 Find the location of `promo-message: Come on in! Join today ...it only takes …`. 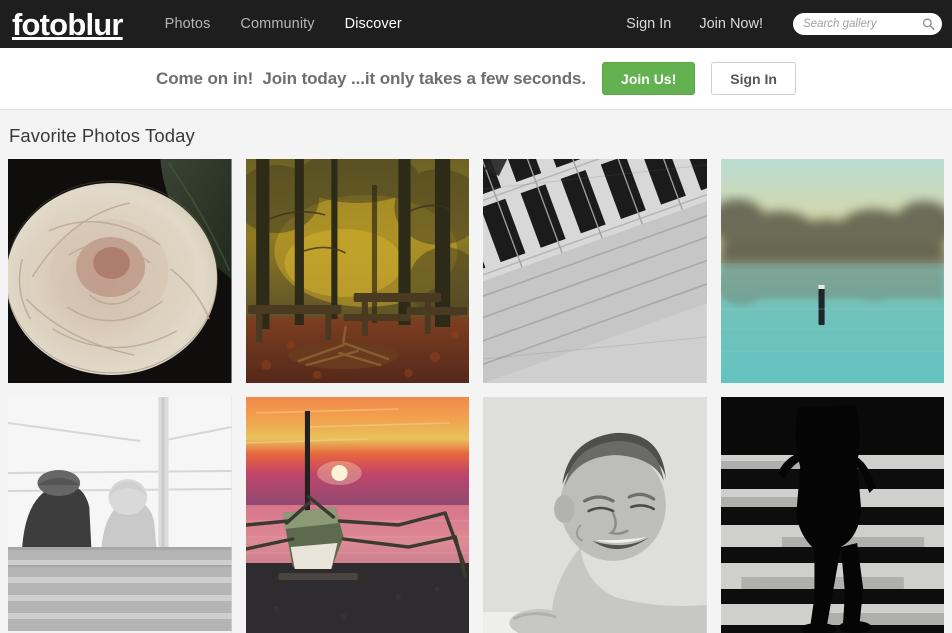

promo-message: Come on in! Join today ...it only takes … is located at coordinates (371, 78).